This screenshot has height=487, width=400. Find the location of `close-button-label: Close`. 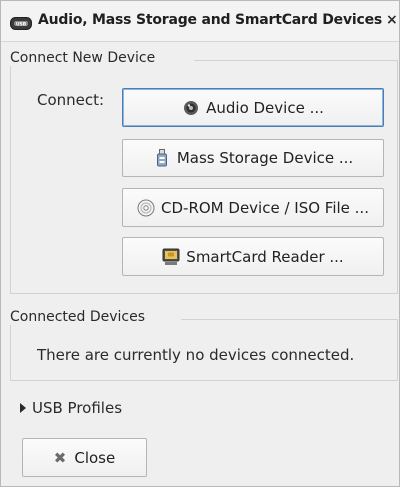

close-button-label: Close is located at coordinates (95, 457).